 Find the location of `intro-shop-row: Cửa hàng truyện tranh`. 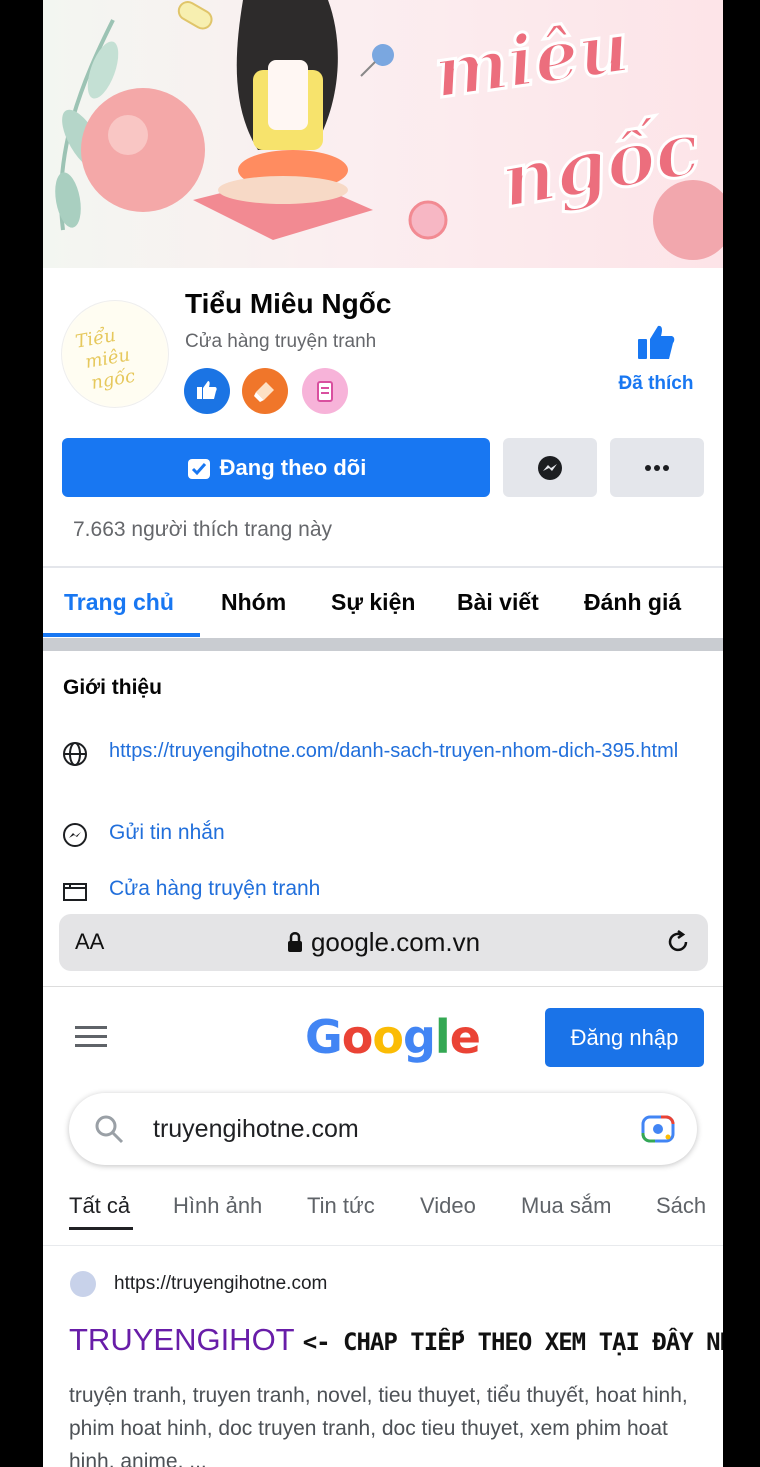

intro-shop-row: Cửa hàng truyện tranh is located at coordinates (381, 890).